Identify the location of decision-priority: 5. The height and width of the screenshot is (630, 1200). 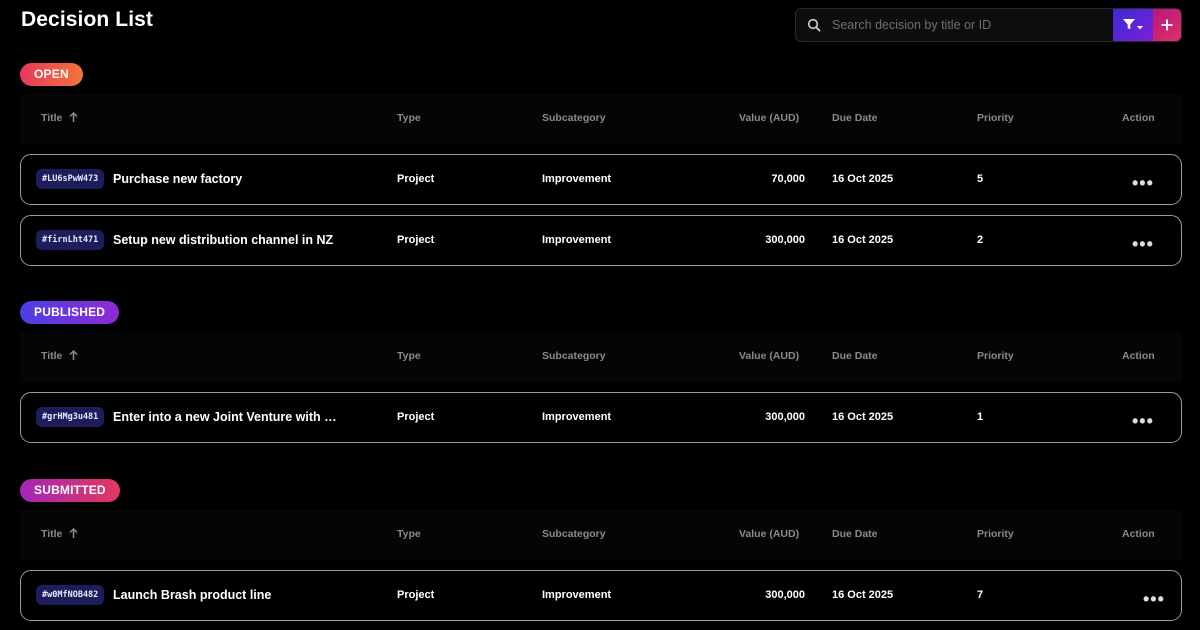
(980, 179).